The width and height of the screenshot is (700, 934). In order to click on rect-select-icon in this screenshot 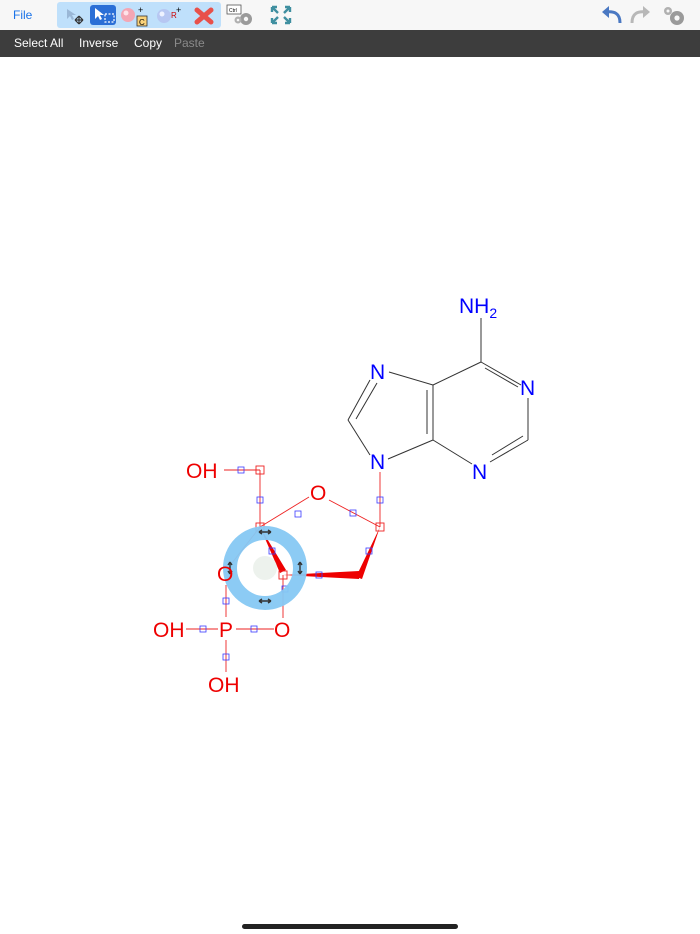, I will do `click(105, 15)`.